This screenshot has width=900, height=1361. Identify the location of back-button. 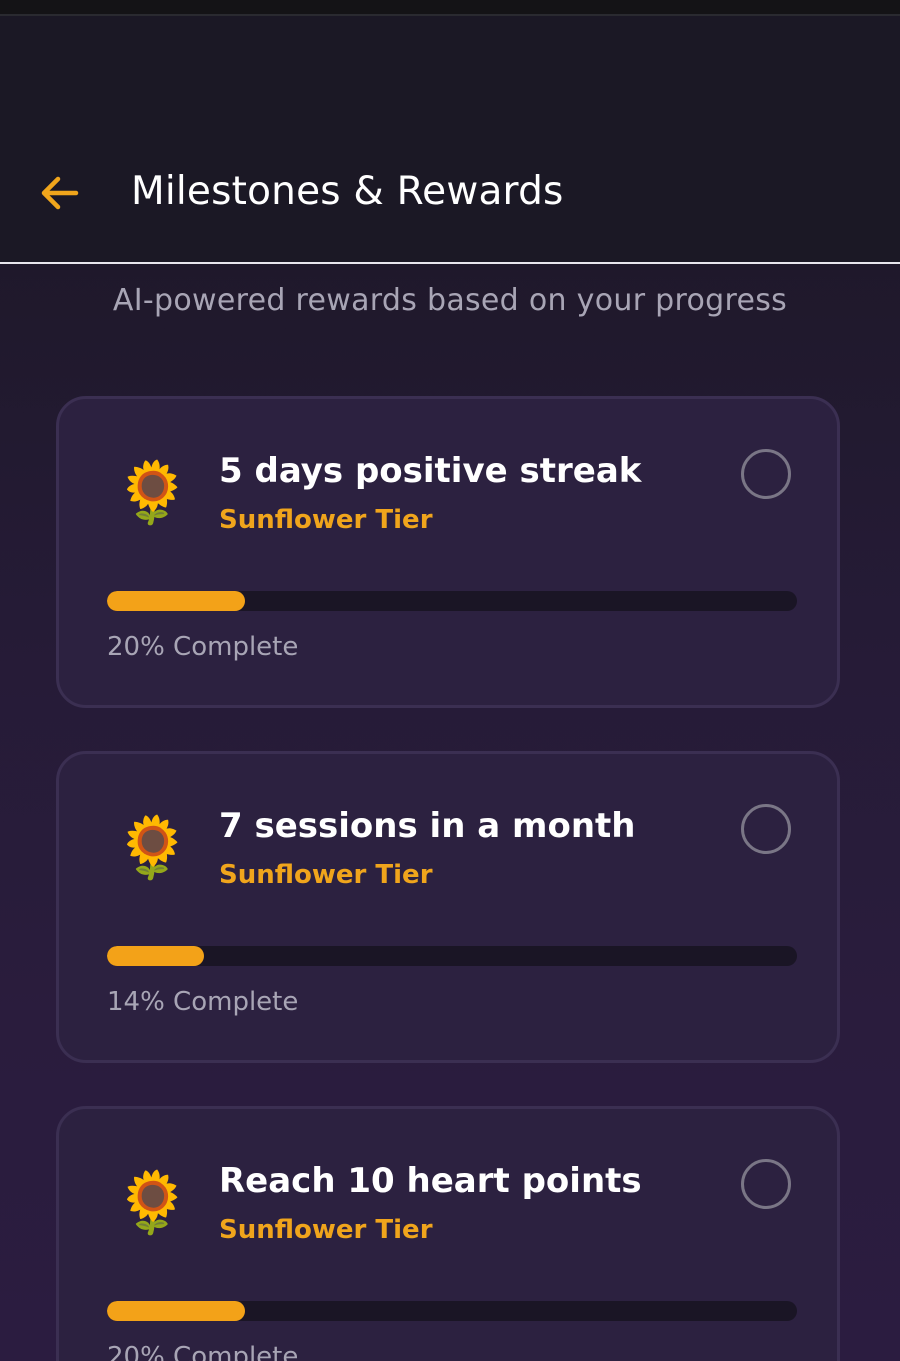
(60, 193).